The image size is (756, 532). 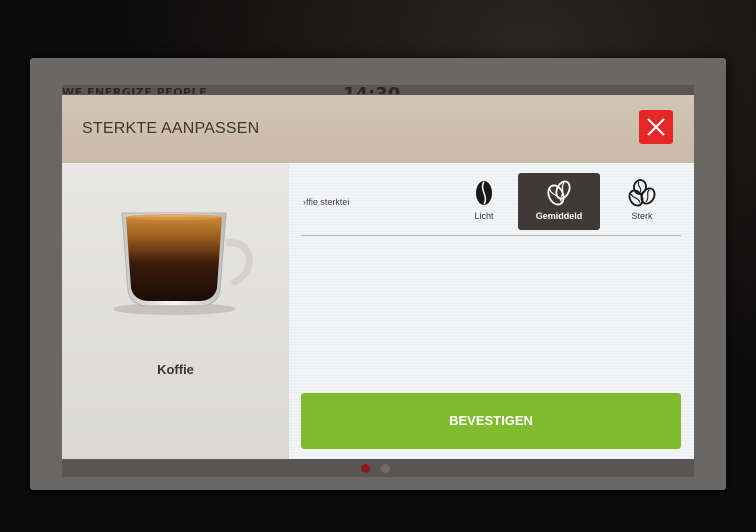 I want to click on dialog-title: STERKTE AANPASSEN, so click(x=171, y=128).